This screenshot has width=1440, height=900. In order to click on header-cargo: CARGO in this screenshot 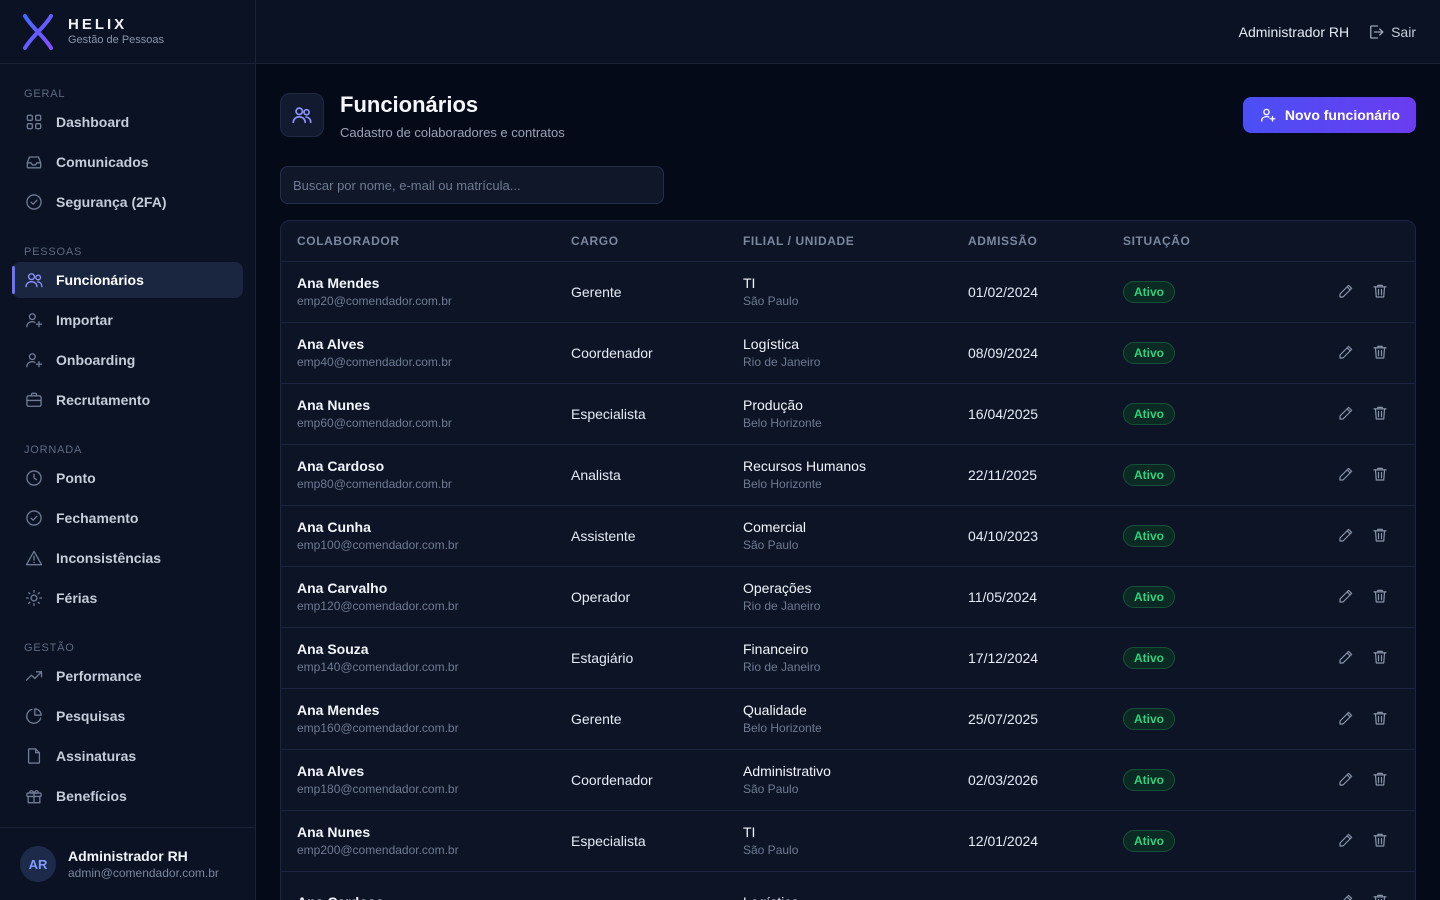, I will do `click(657, 241)`.